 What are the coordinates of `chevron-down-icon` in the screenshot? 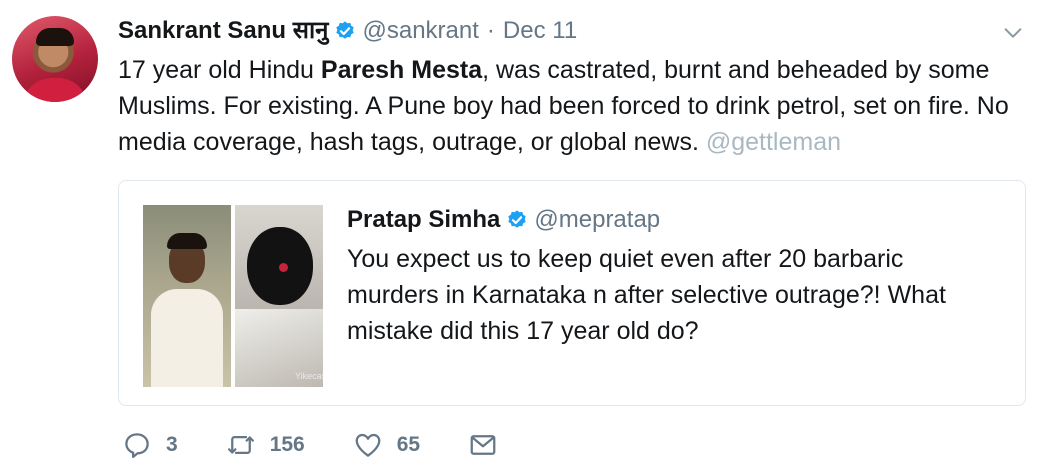 It's located at (1013, 33).